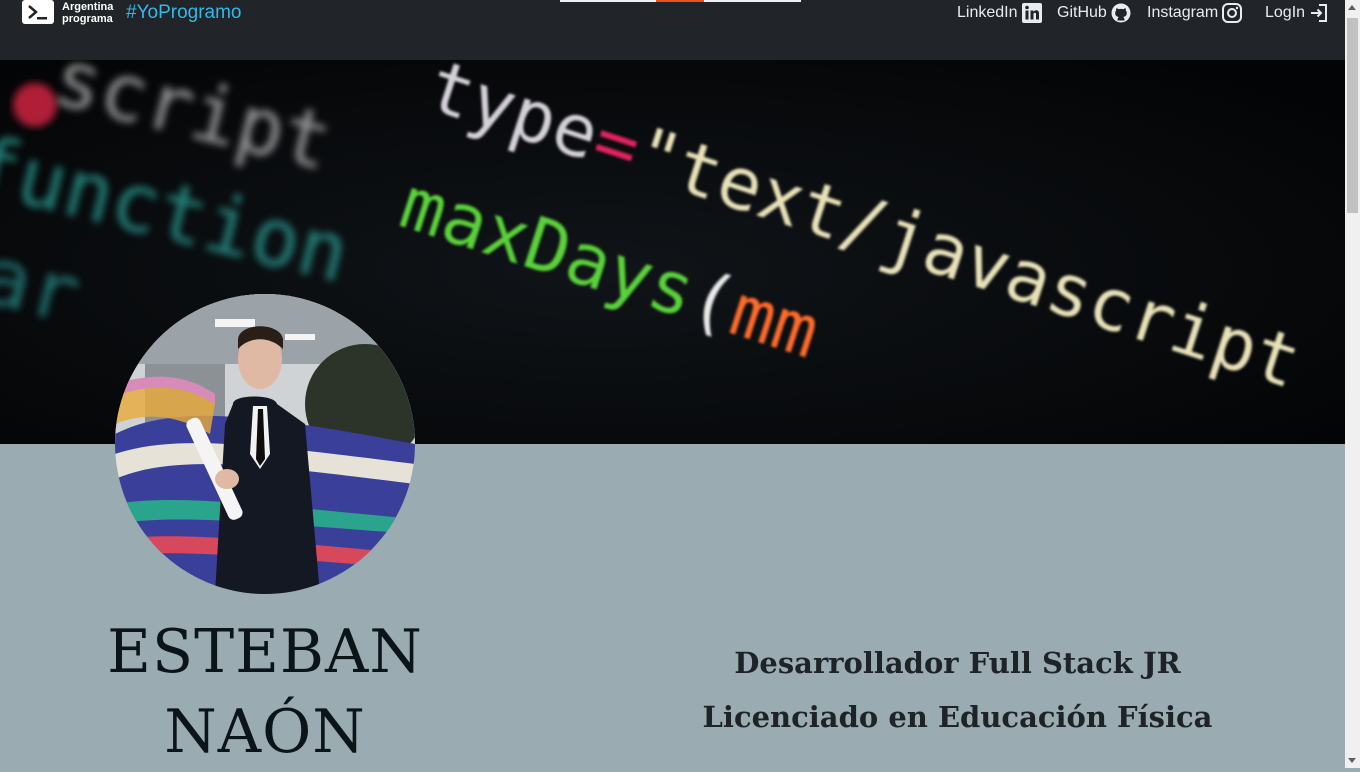  Describe the element at coordinates (957, 717) in the screenshot. I see `role-physical-education: Licenciado en Educación Física` at that location.